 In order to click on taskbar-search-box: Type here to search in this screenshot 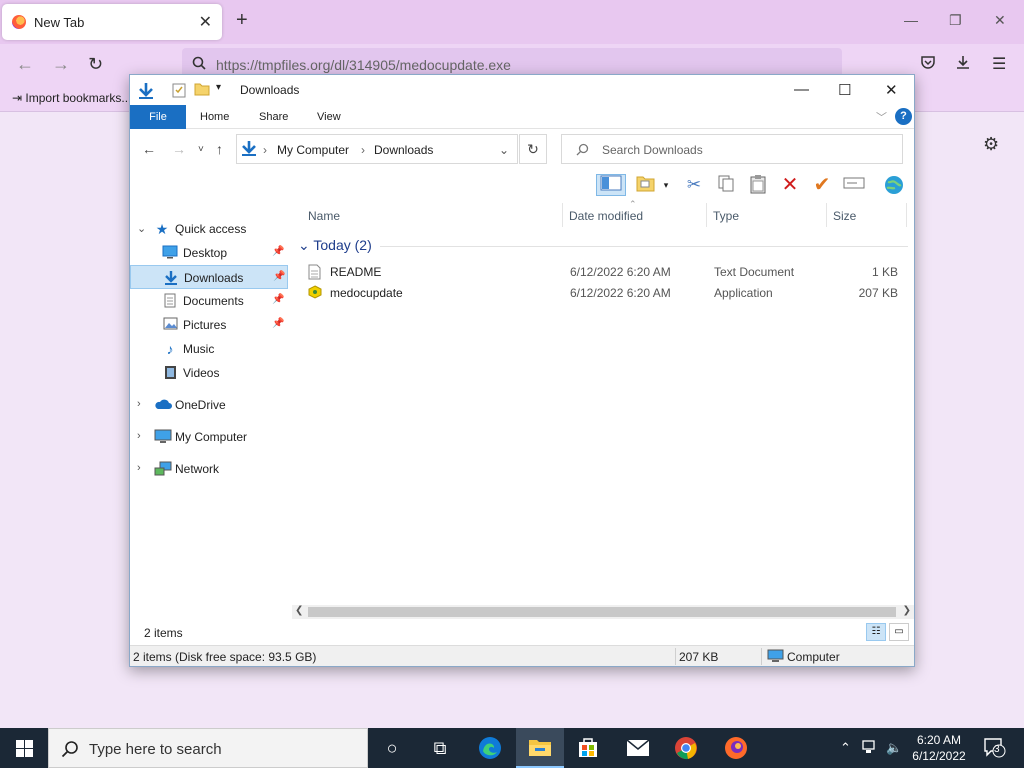, I will do `click(208, 748)`.